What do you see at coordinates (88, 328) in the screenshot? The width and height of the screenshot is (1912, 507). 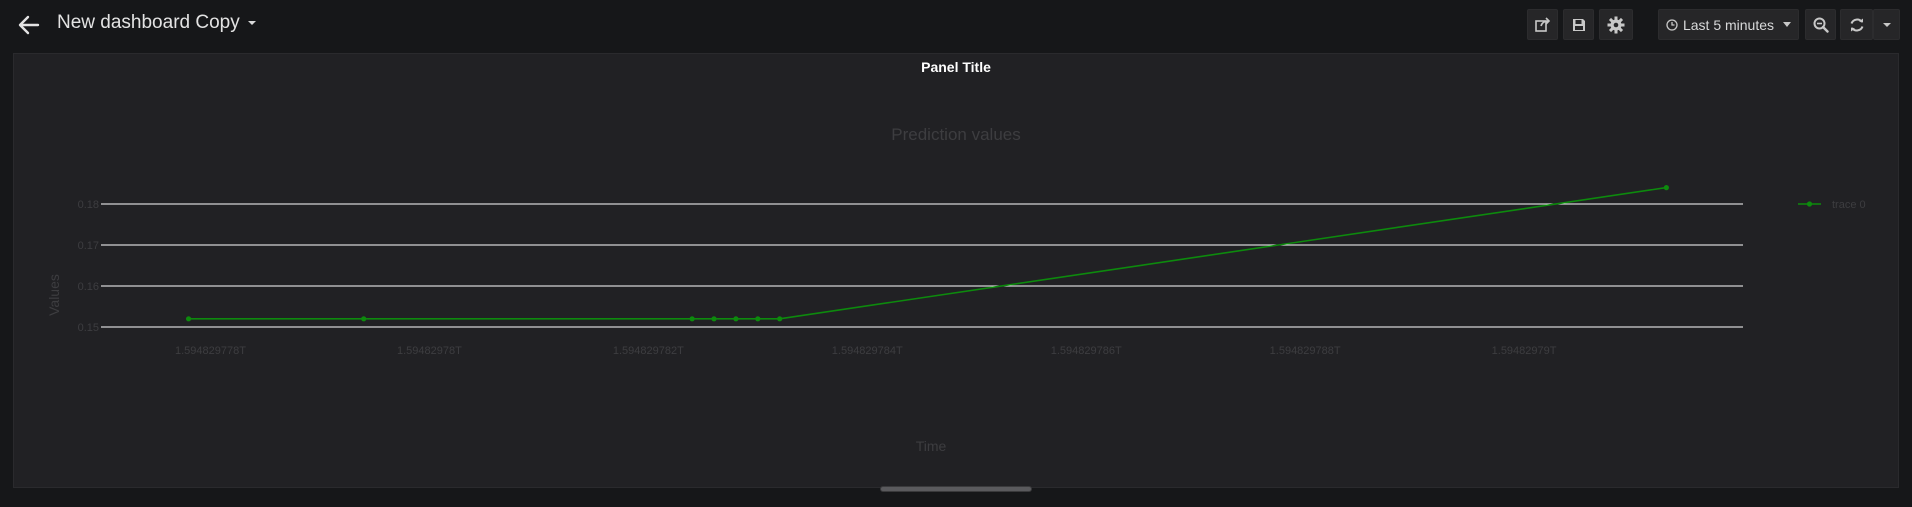 I see `y-tick-label: 0.15` at bounding box center [88, 328].